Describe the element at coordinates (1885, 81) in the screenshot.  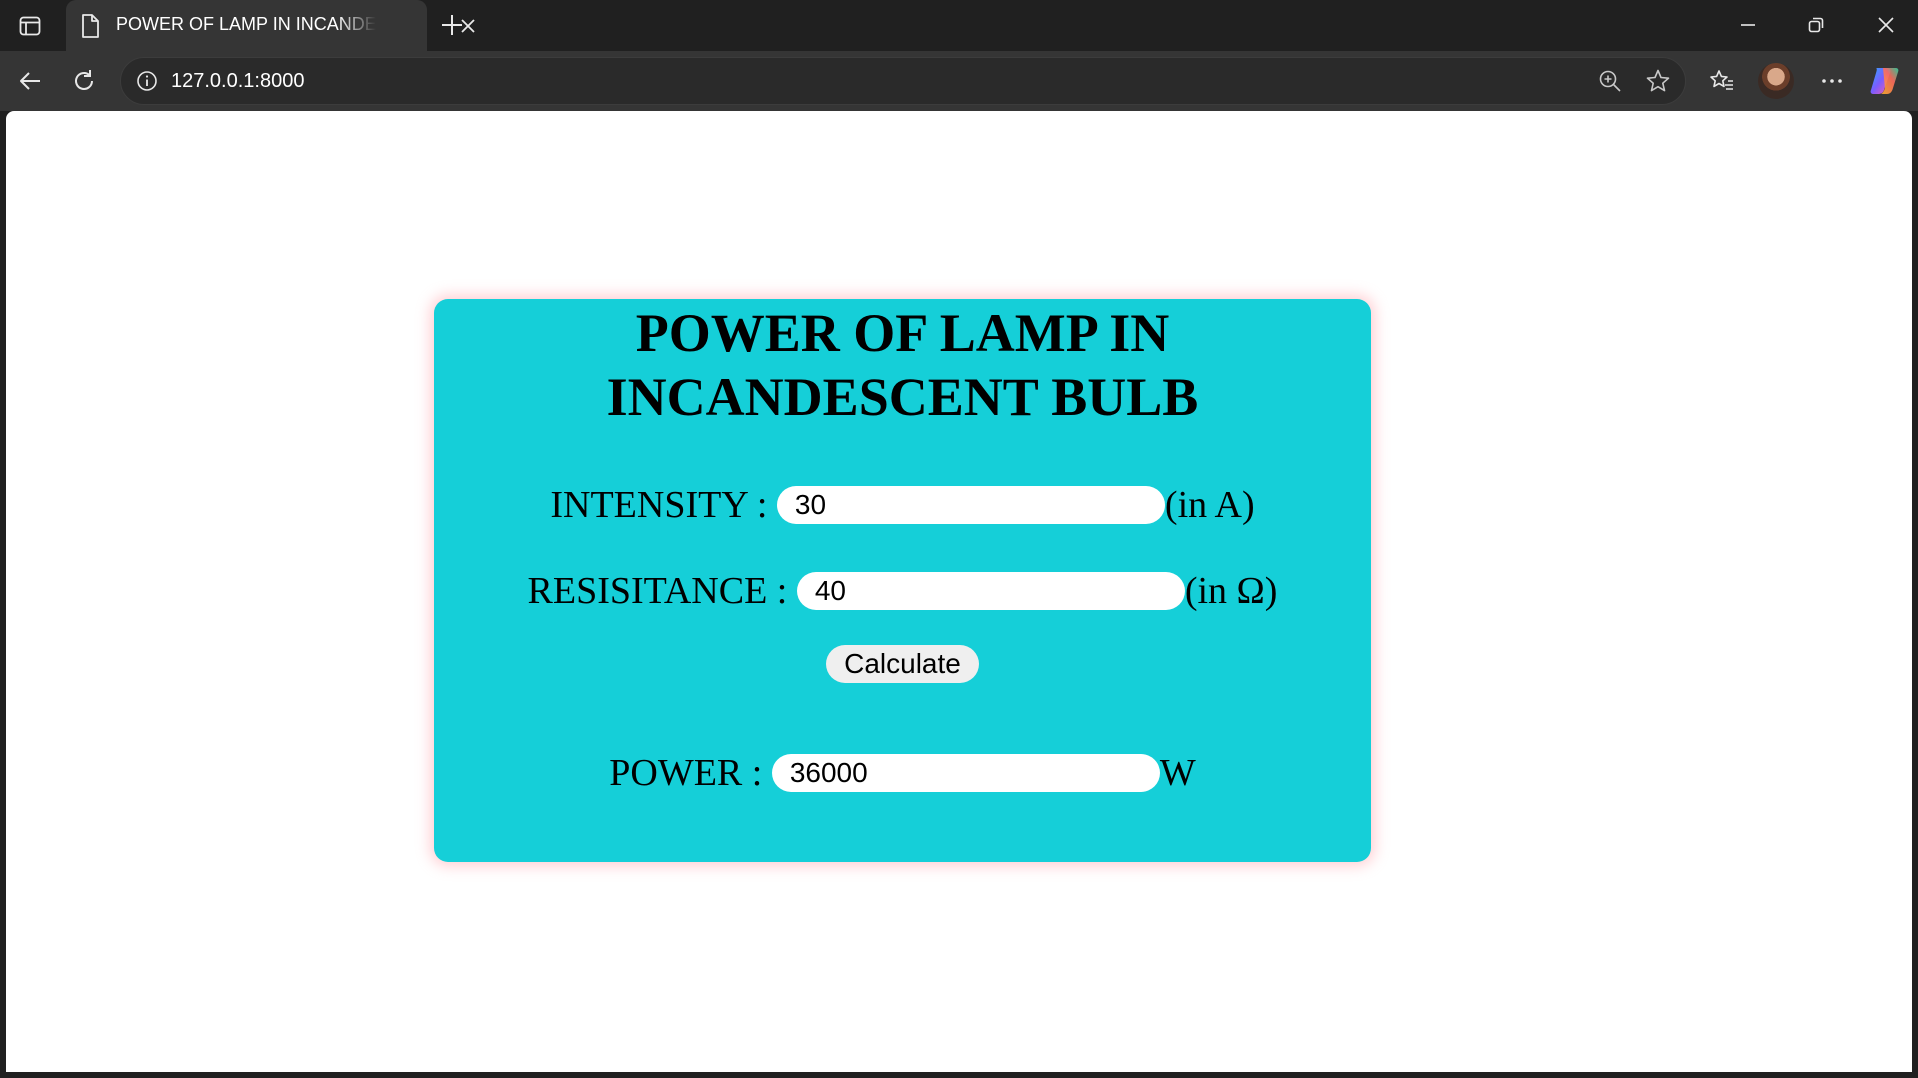
I see `copilot-icon` at that location.